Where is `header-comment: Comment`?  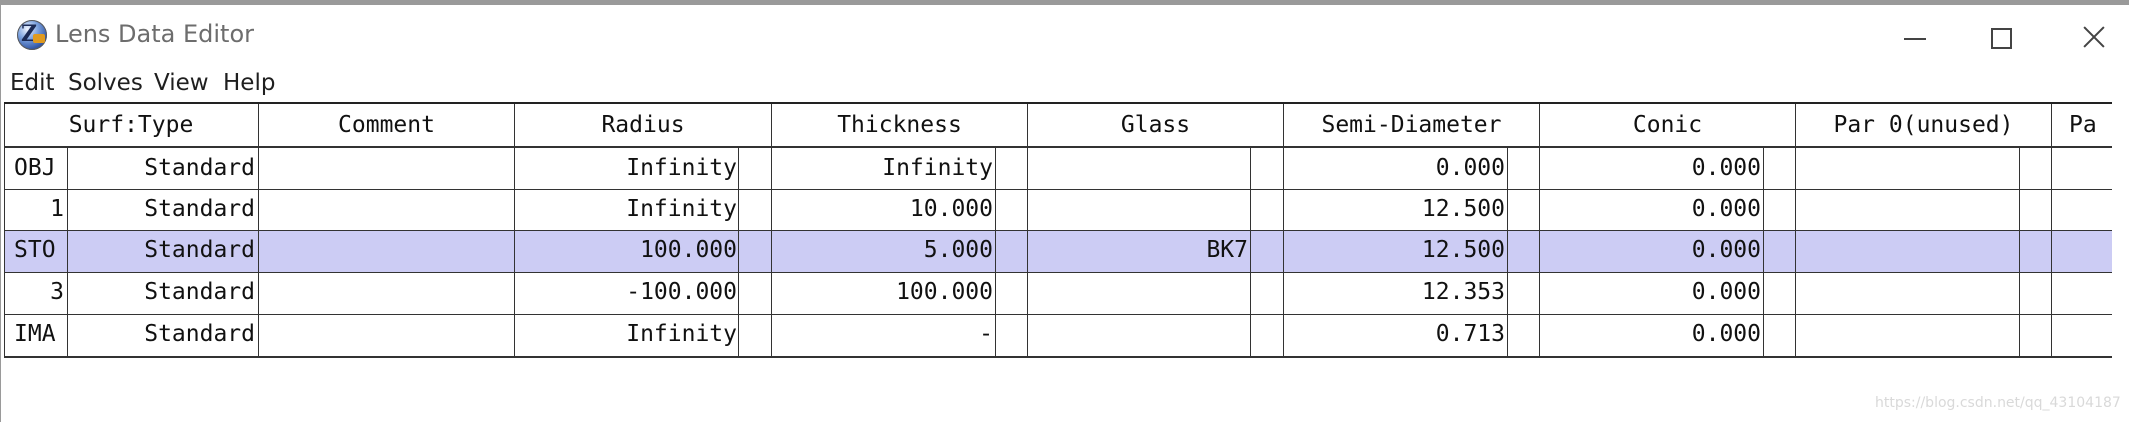
header-comment: Comment is located at coordinates (386, 125).